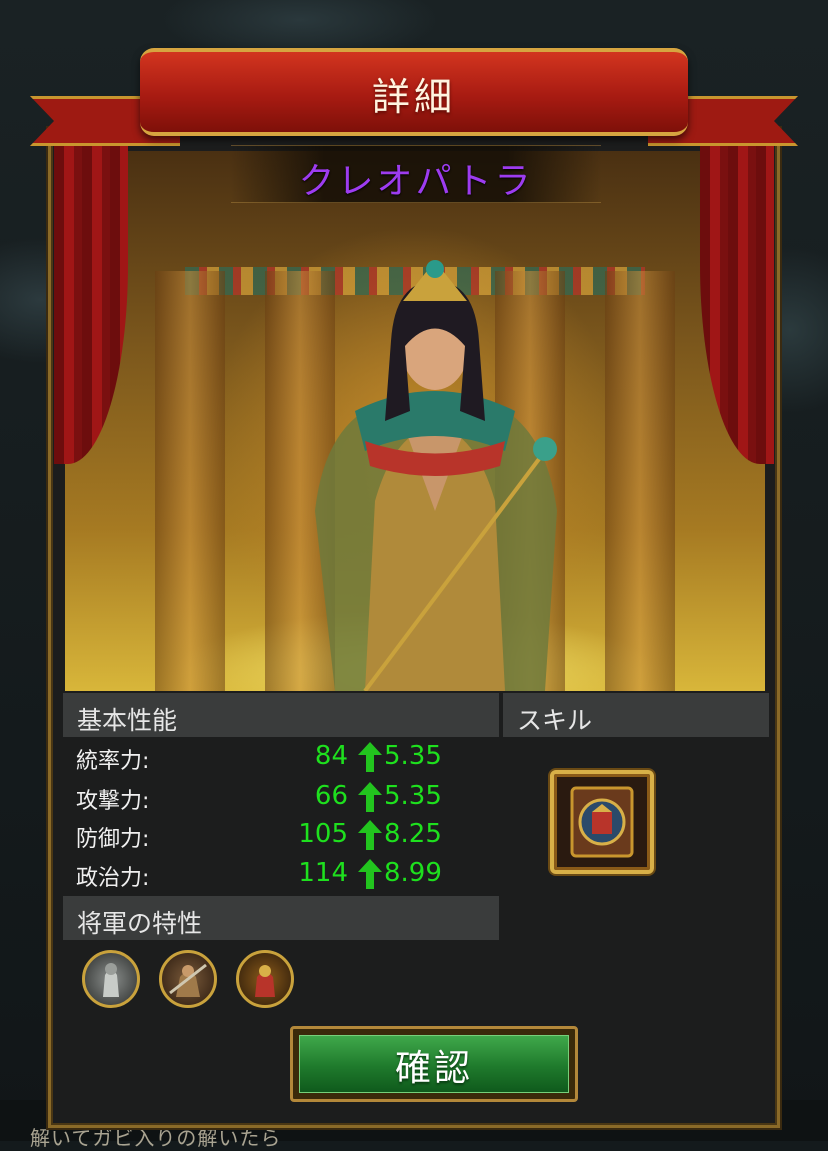 The width and height of the screenshot is (828, 1151). Describe the element at coordinates (188, 979) in the screenshot. I see `trait-warrior-icon` at that location.